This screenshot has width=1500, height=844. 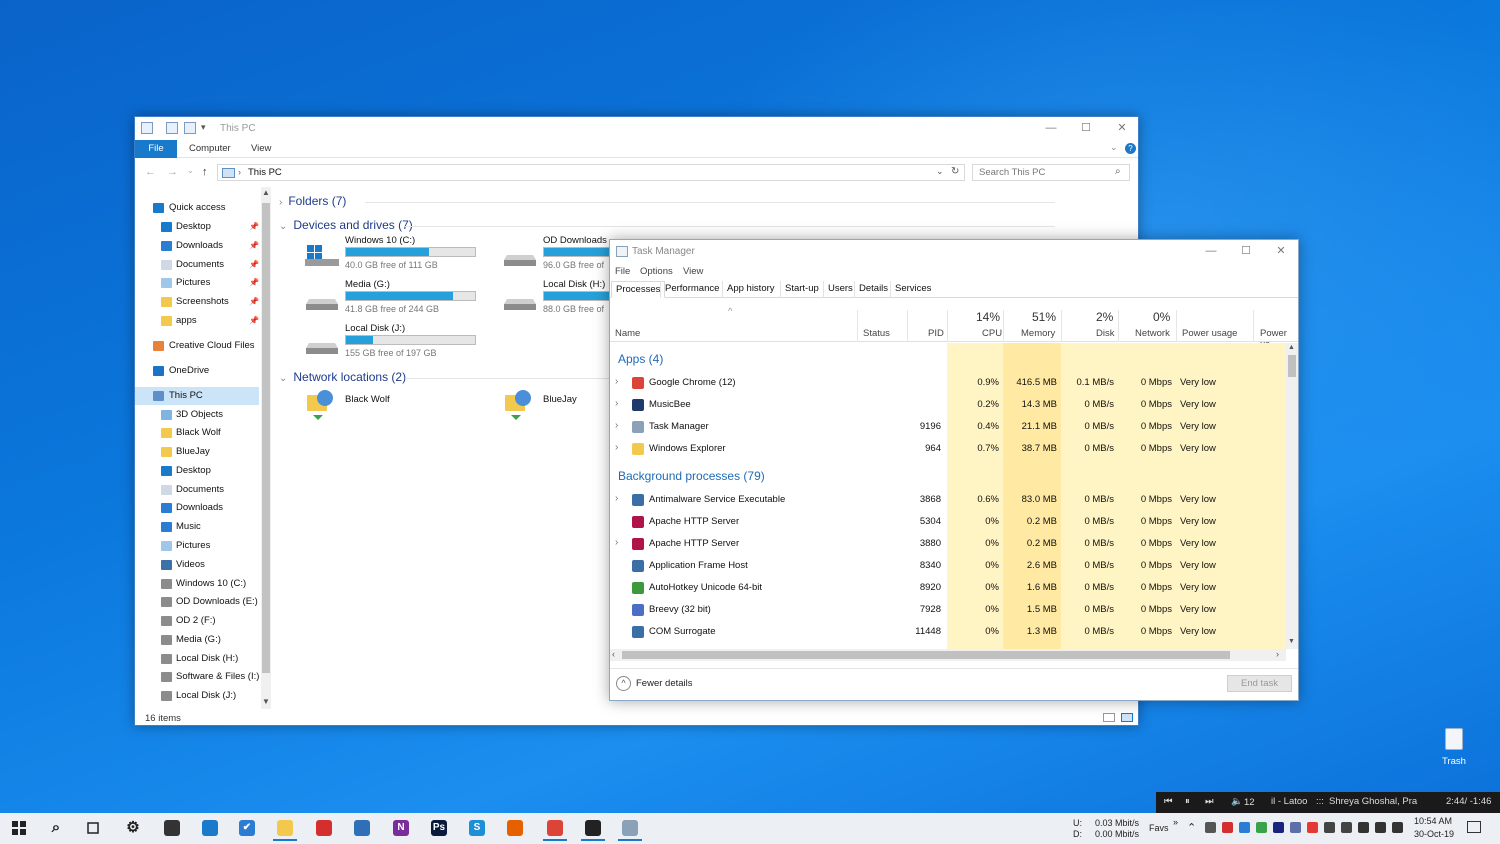 I want to click on menu-options: Options, so click(x=656, y=271).